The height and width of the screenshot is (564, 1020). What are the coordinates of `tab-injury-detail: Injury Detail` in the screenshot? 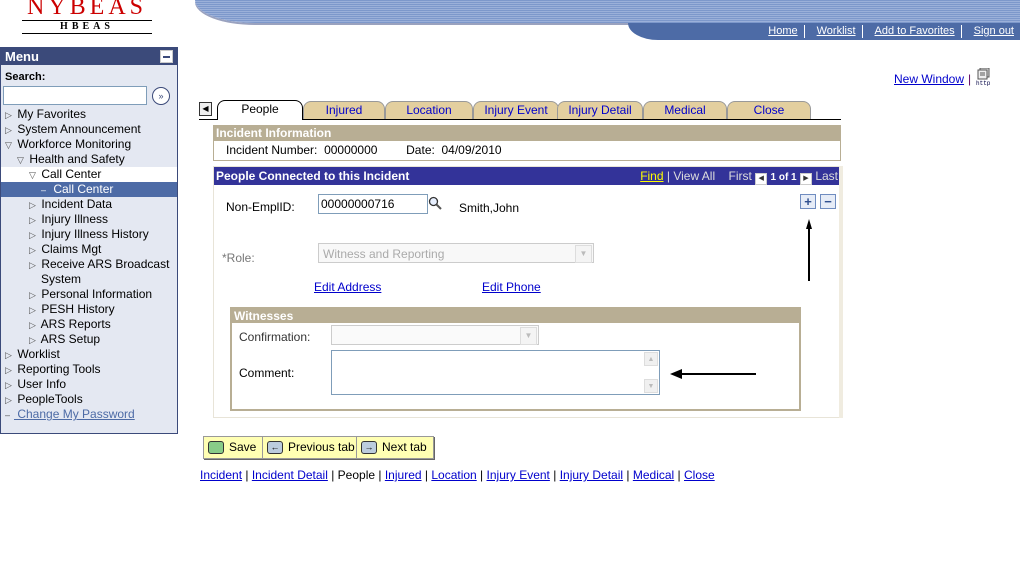 It's located at (600, 110).